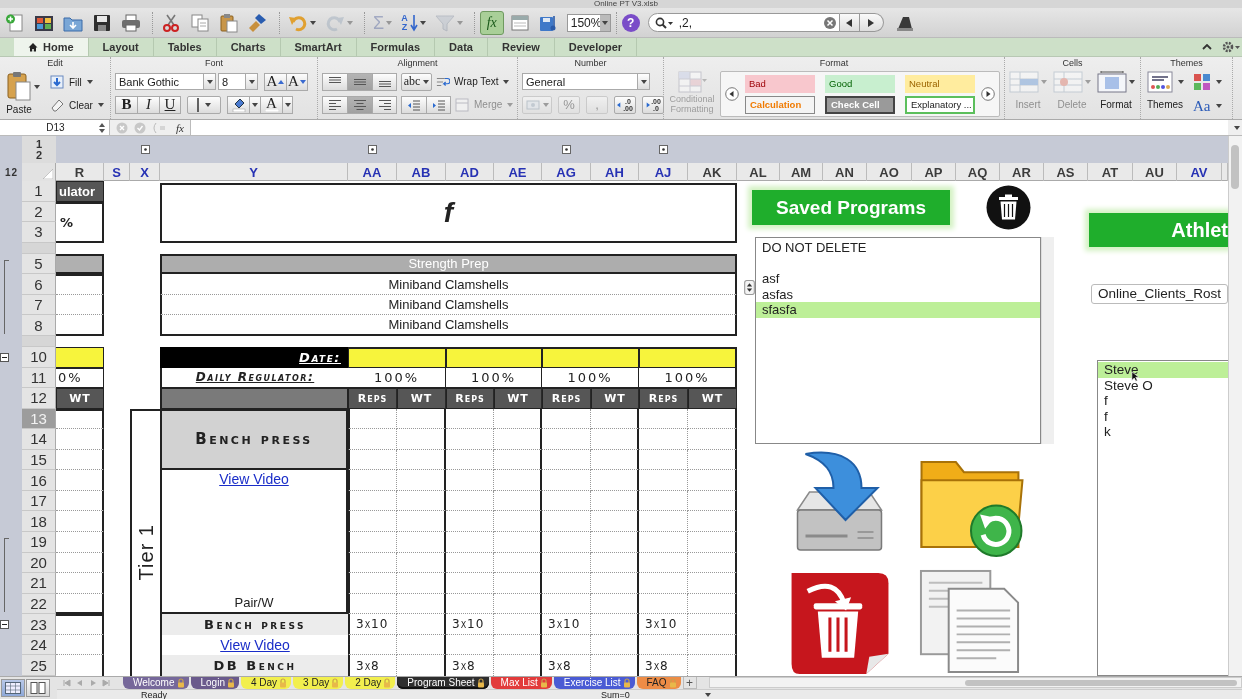  Describe the element at coordinates (1235, 406) in the screenshot. I see `vertical-scrollbar` at that location.